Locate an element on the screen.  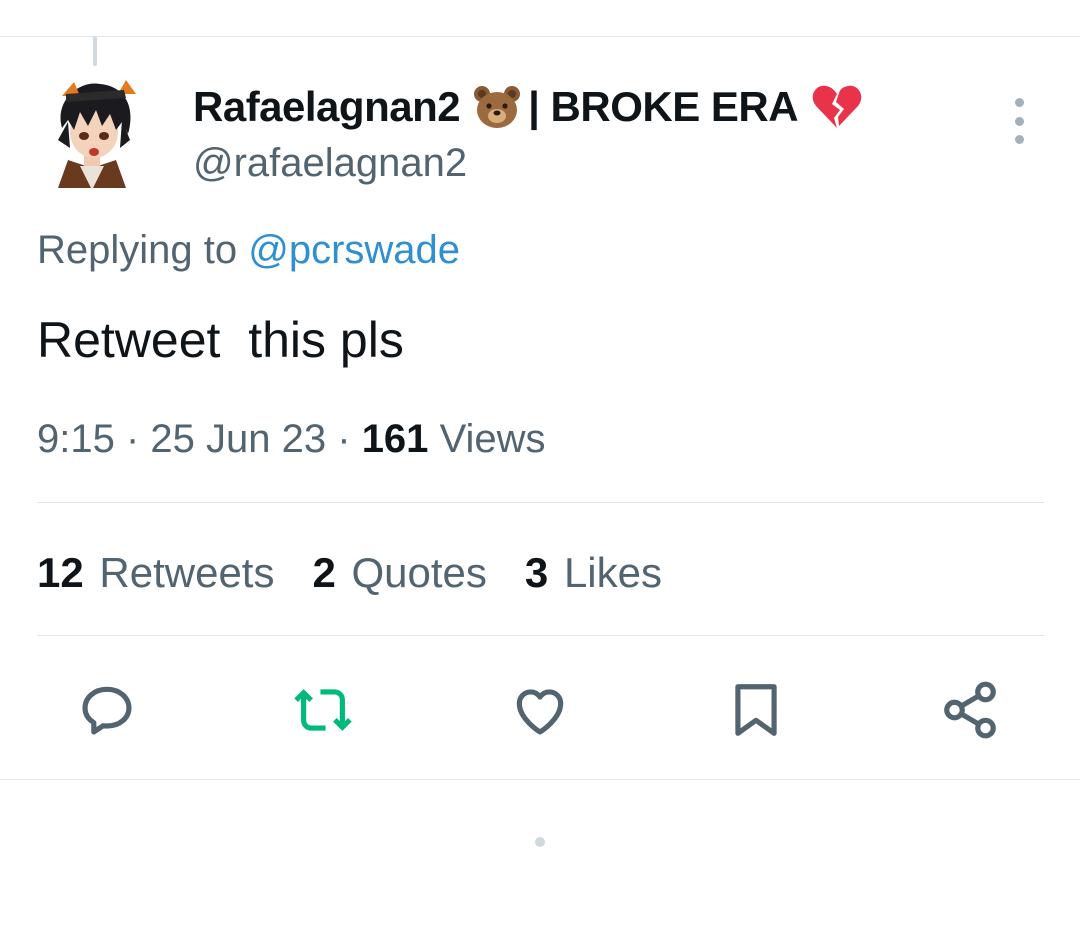
retweet-icon is located at coordinates (323, 710).